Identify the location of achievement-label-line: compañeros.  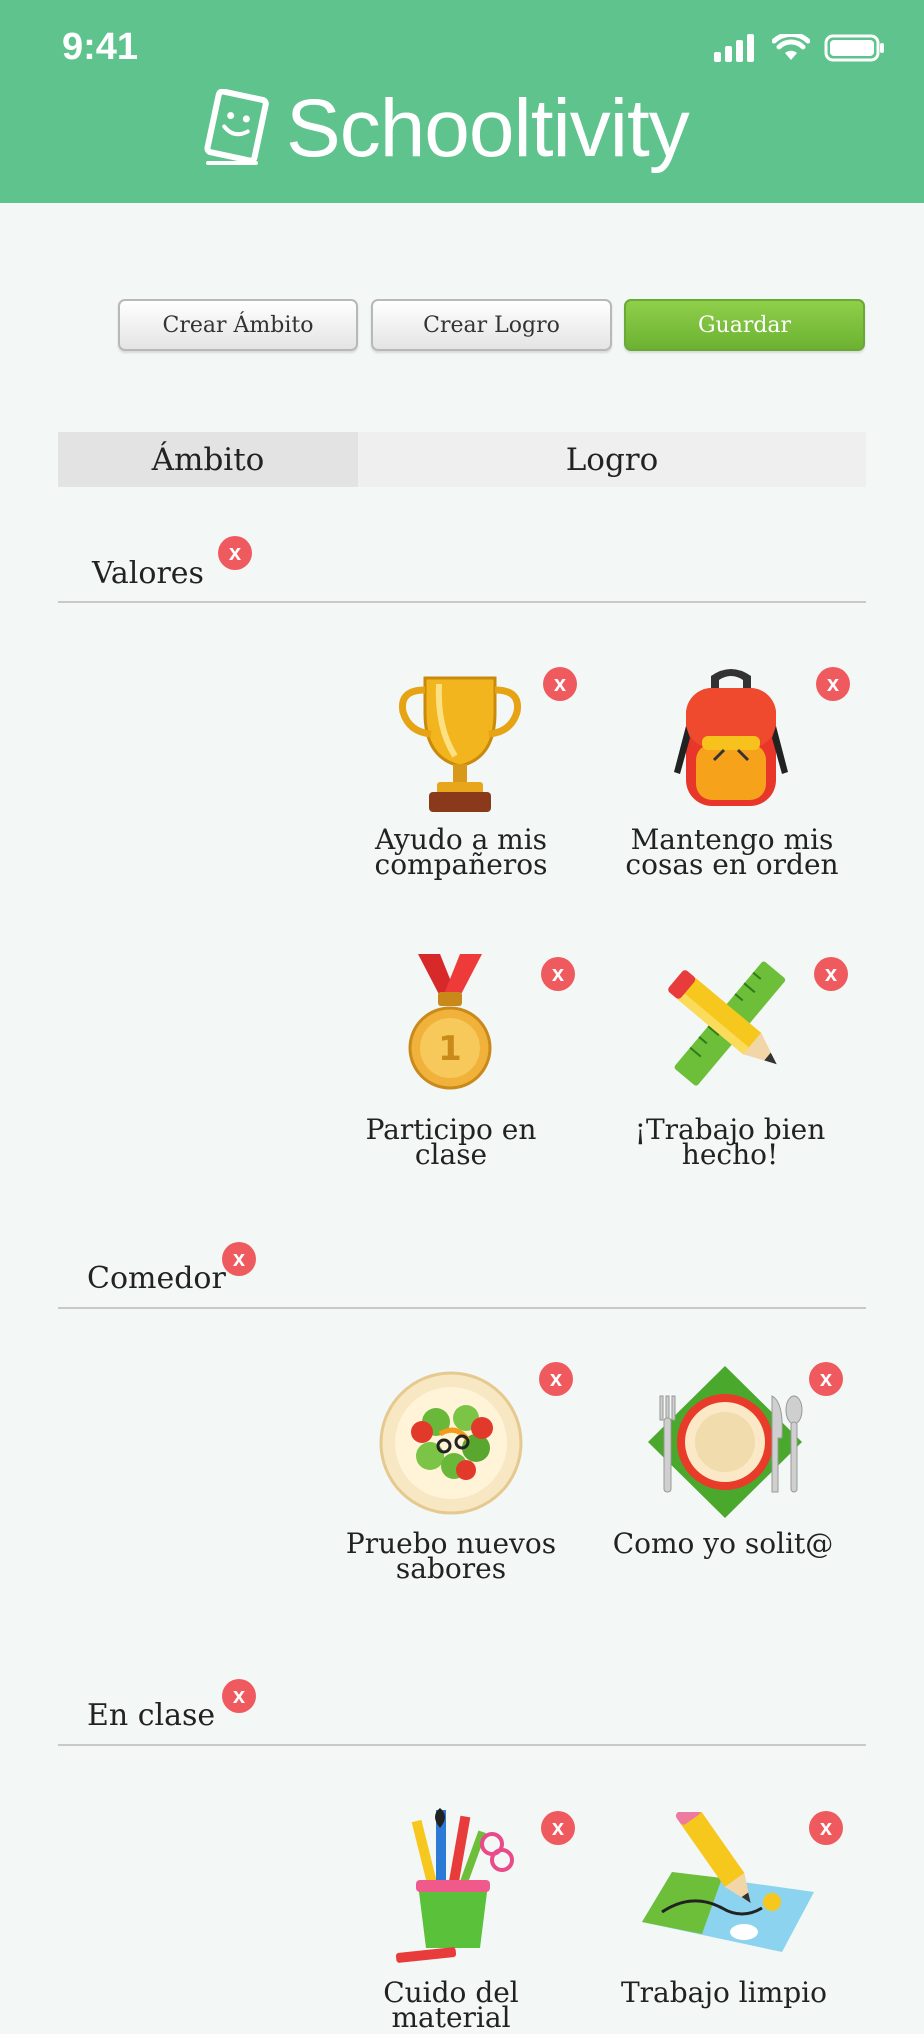
(461, 864).